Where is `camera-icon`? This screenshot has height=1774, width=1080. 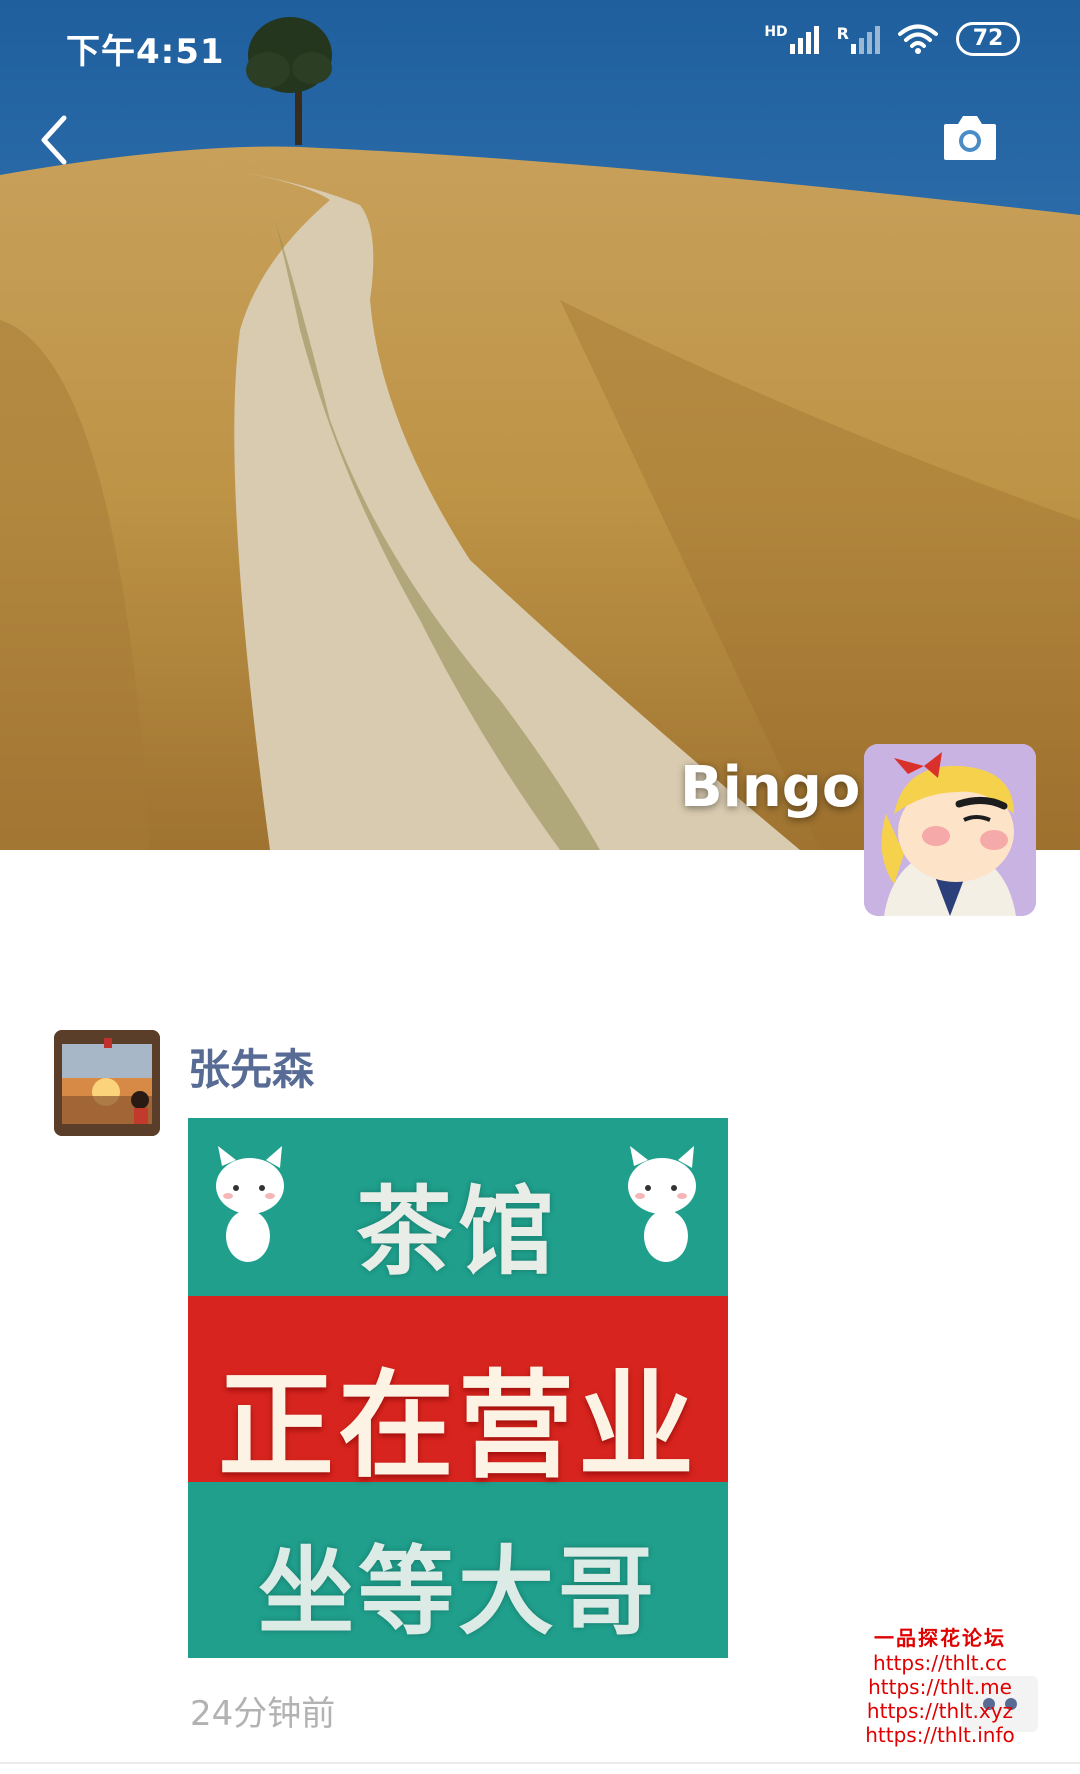
camera-icon is located at coordinates (970, 138).